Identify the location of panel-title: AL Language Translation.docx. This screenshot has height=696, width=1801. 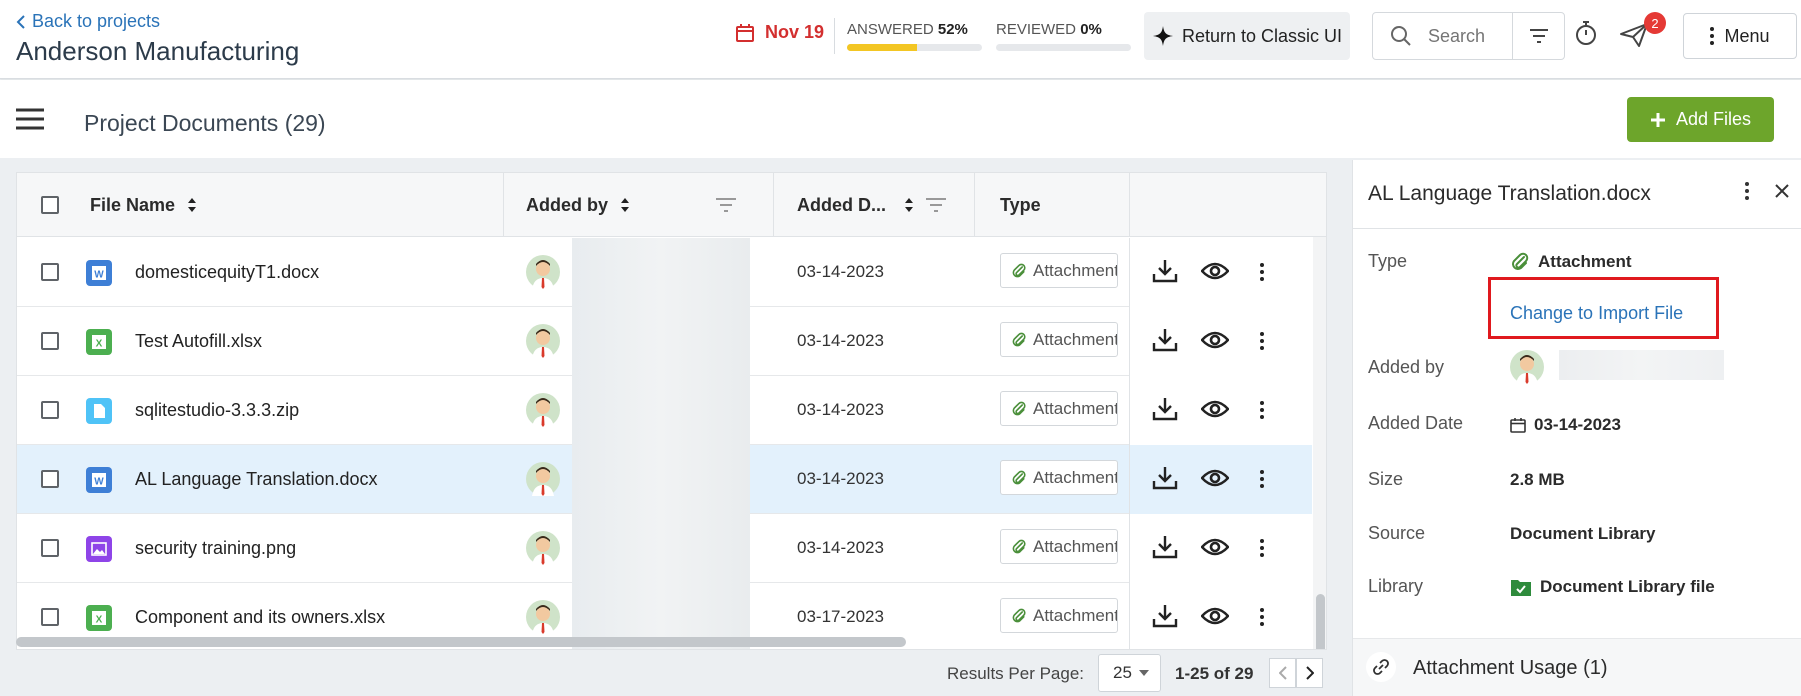
(1509, 193).